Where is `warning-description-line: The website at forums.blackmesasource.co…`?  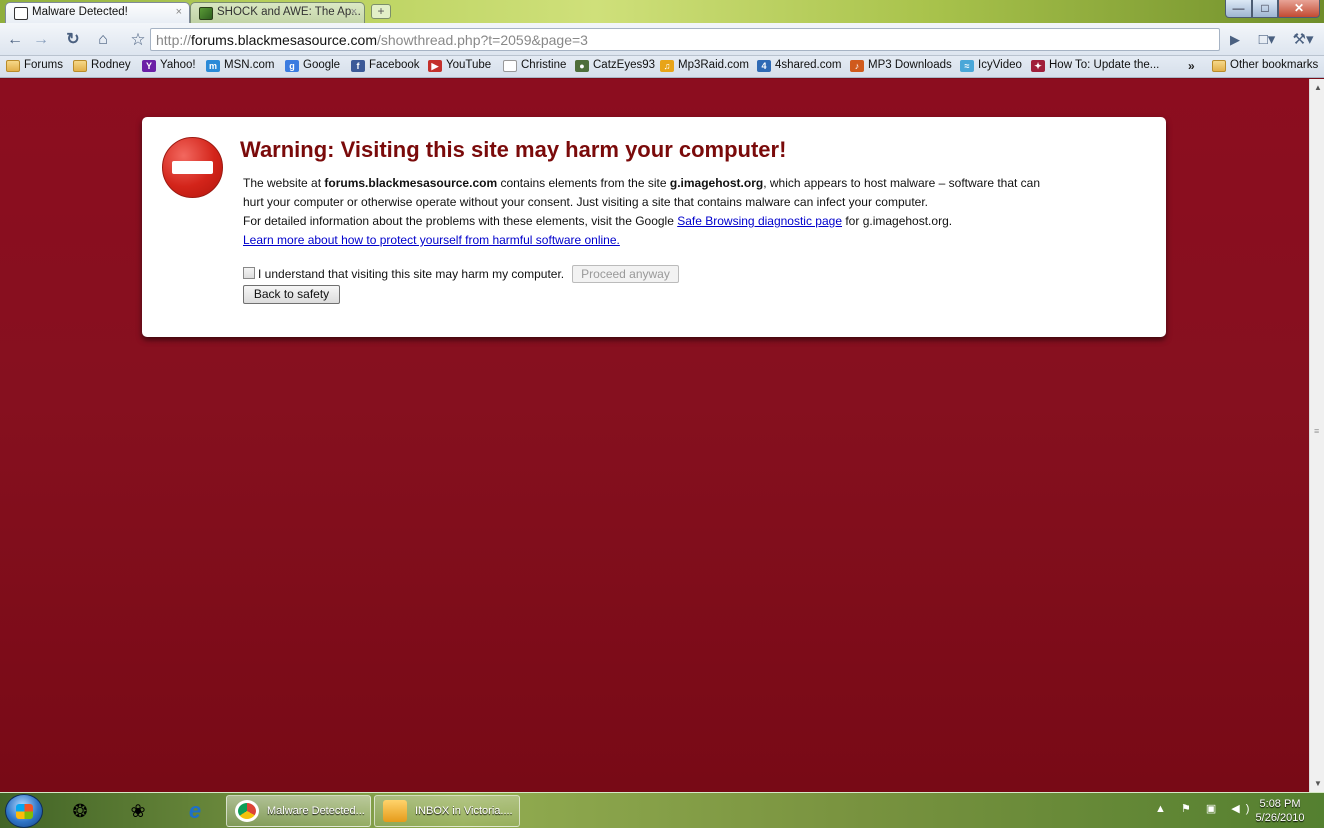
warning-description-line: The website at forums.blackmesasource.co… is located at coordinates (641, 183).